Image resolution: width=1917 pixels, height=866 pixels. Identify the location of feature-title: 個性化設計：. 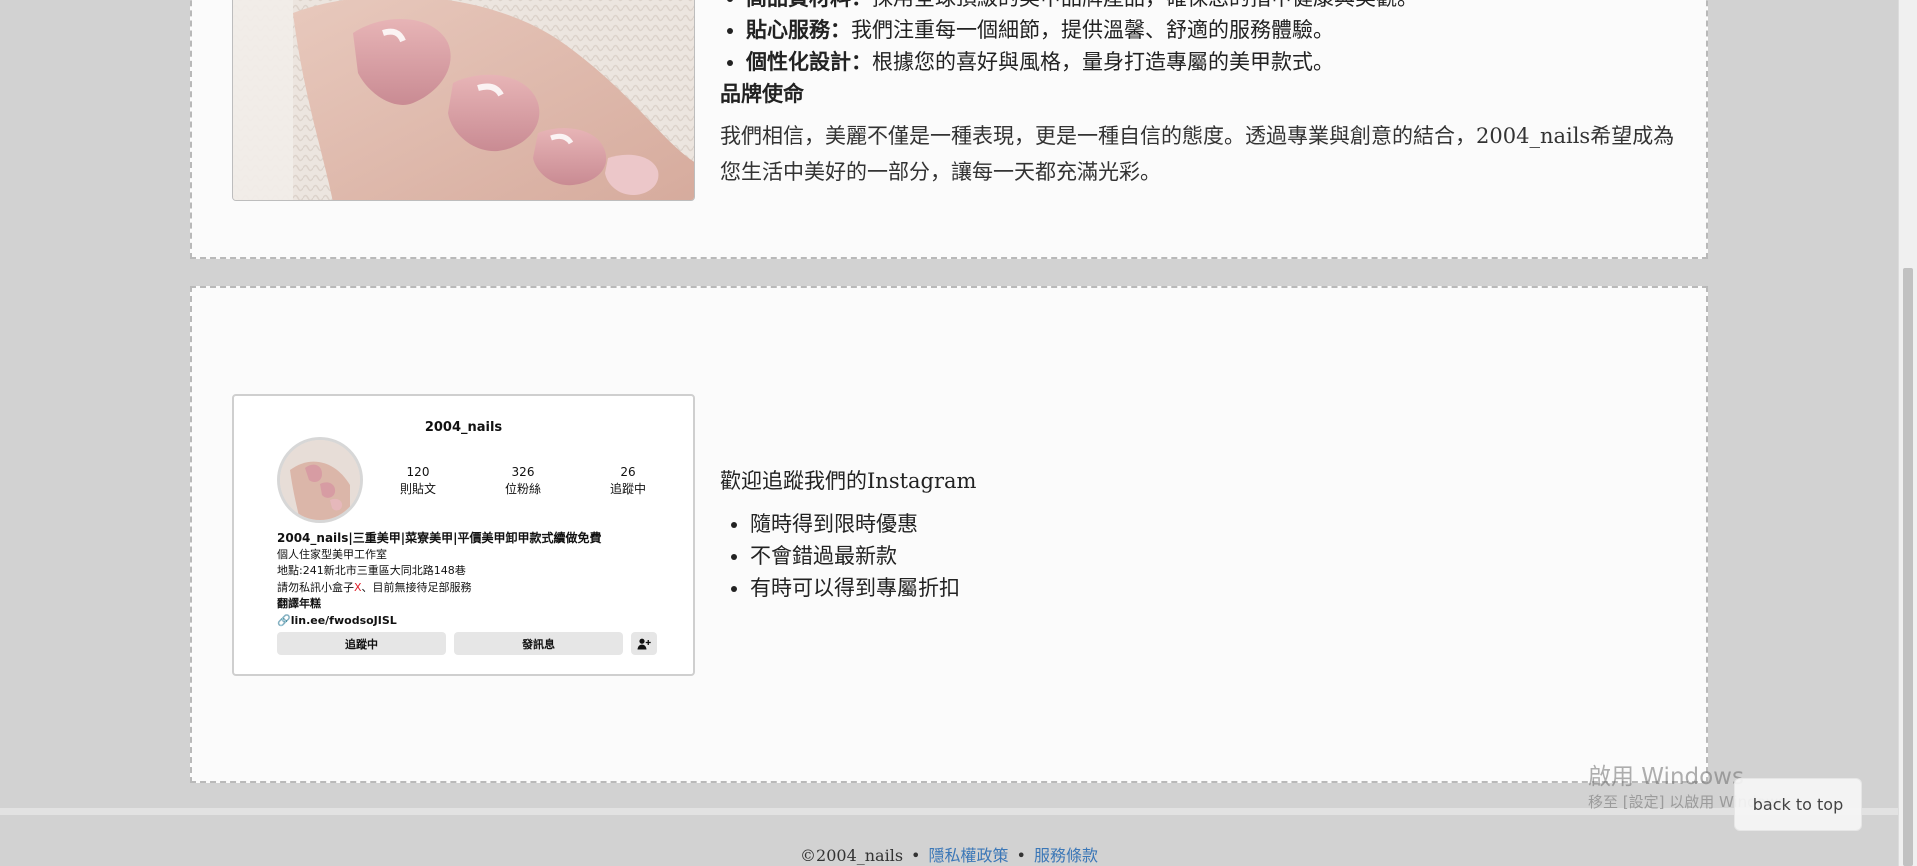
(809, 61).